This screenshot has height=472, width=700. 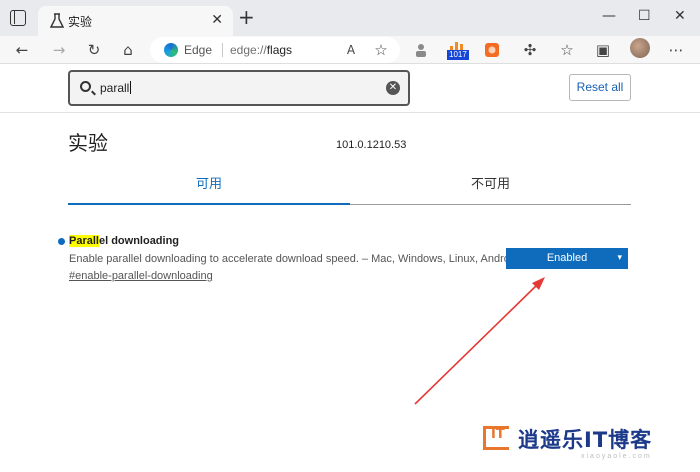 What do you see at coordinates (479, 341) in the screenshot?
I see `annotation-arrow` at bounding box center [479, 341].